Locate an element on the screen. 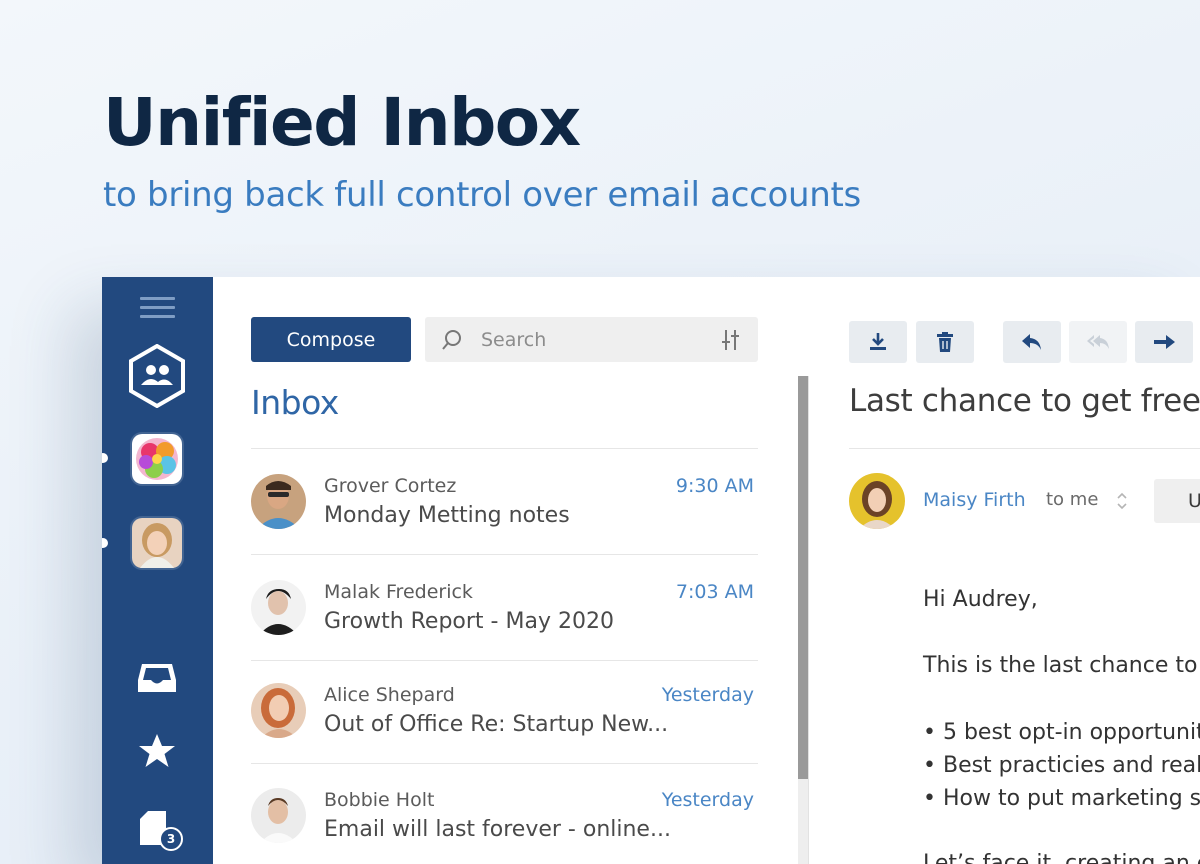 The height and width of the screenshot is (864, 1200). recipient-label: to me is located at coordinates (1072, 499).